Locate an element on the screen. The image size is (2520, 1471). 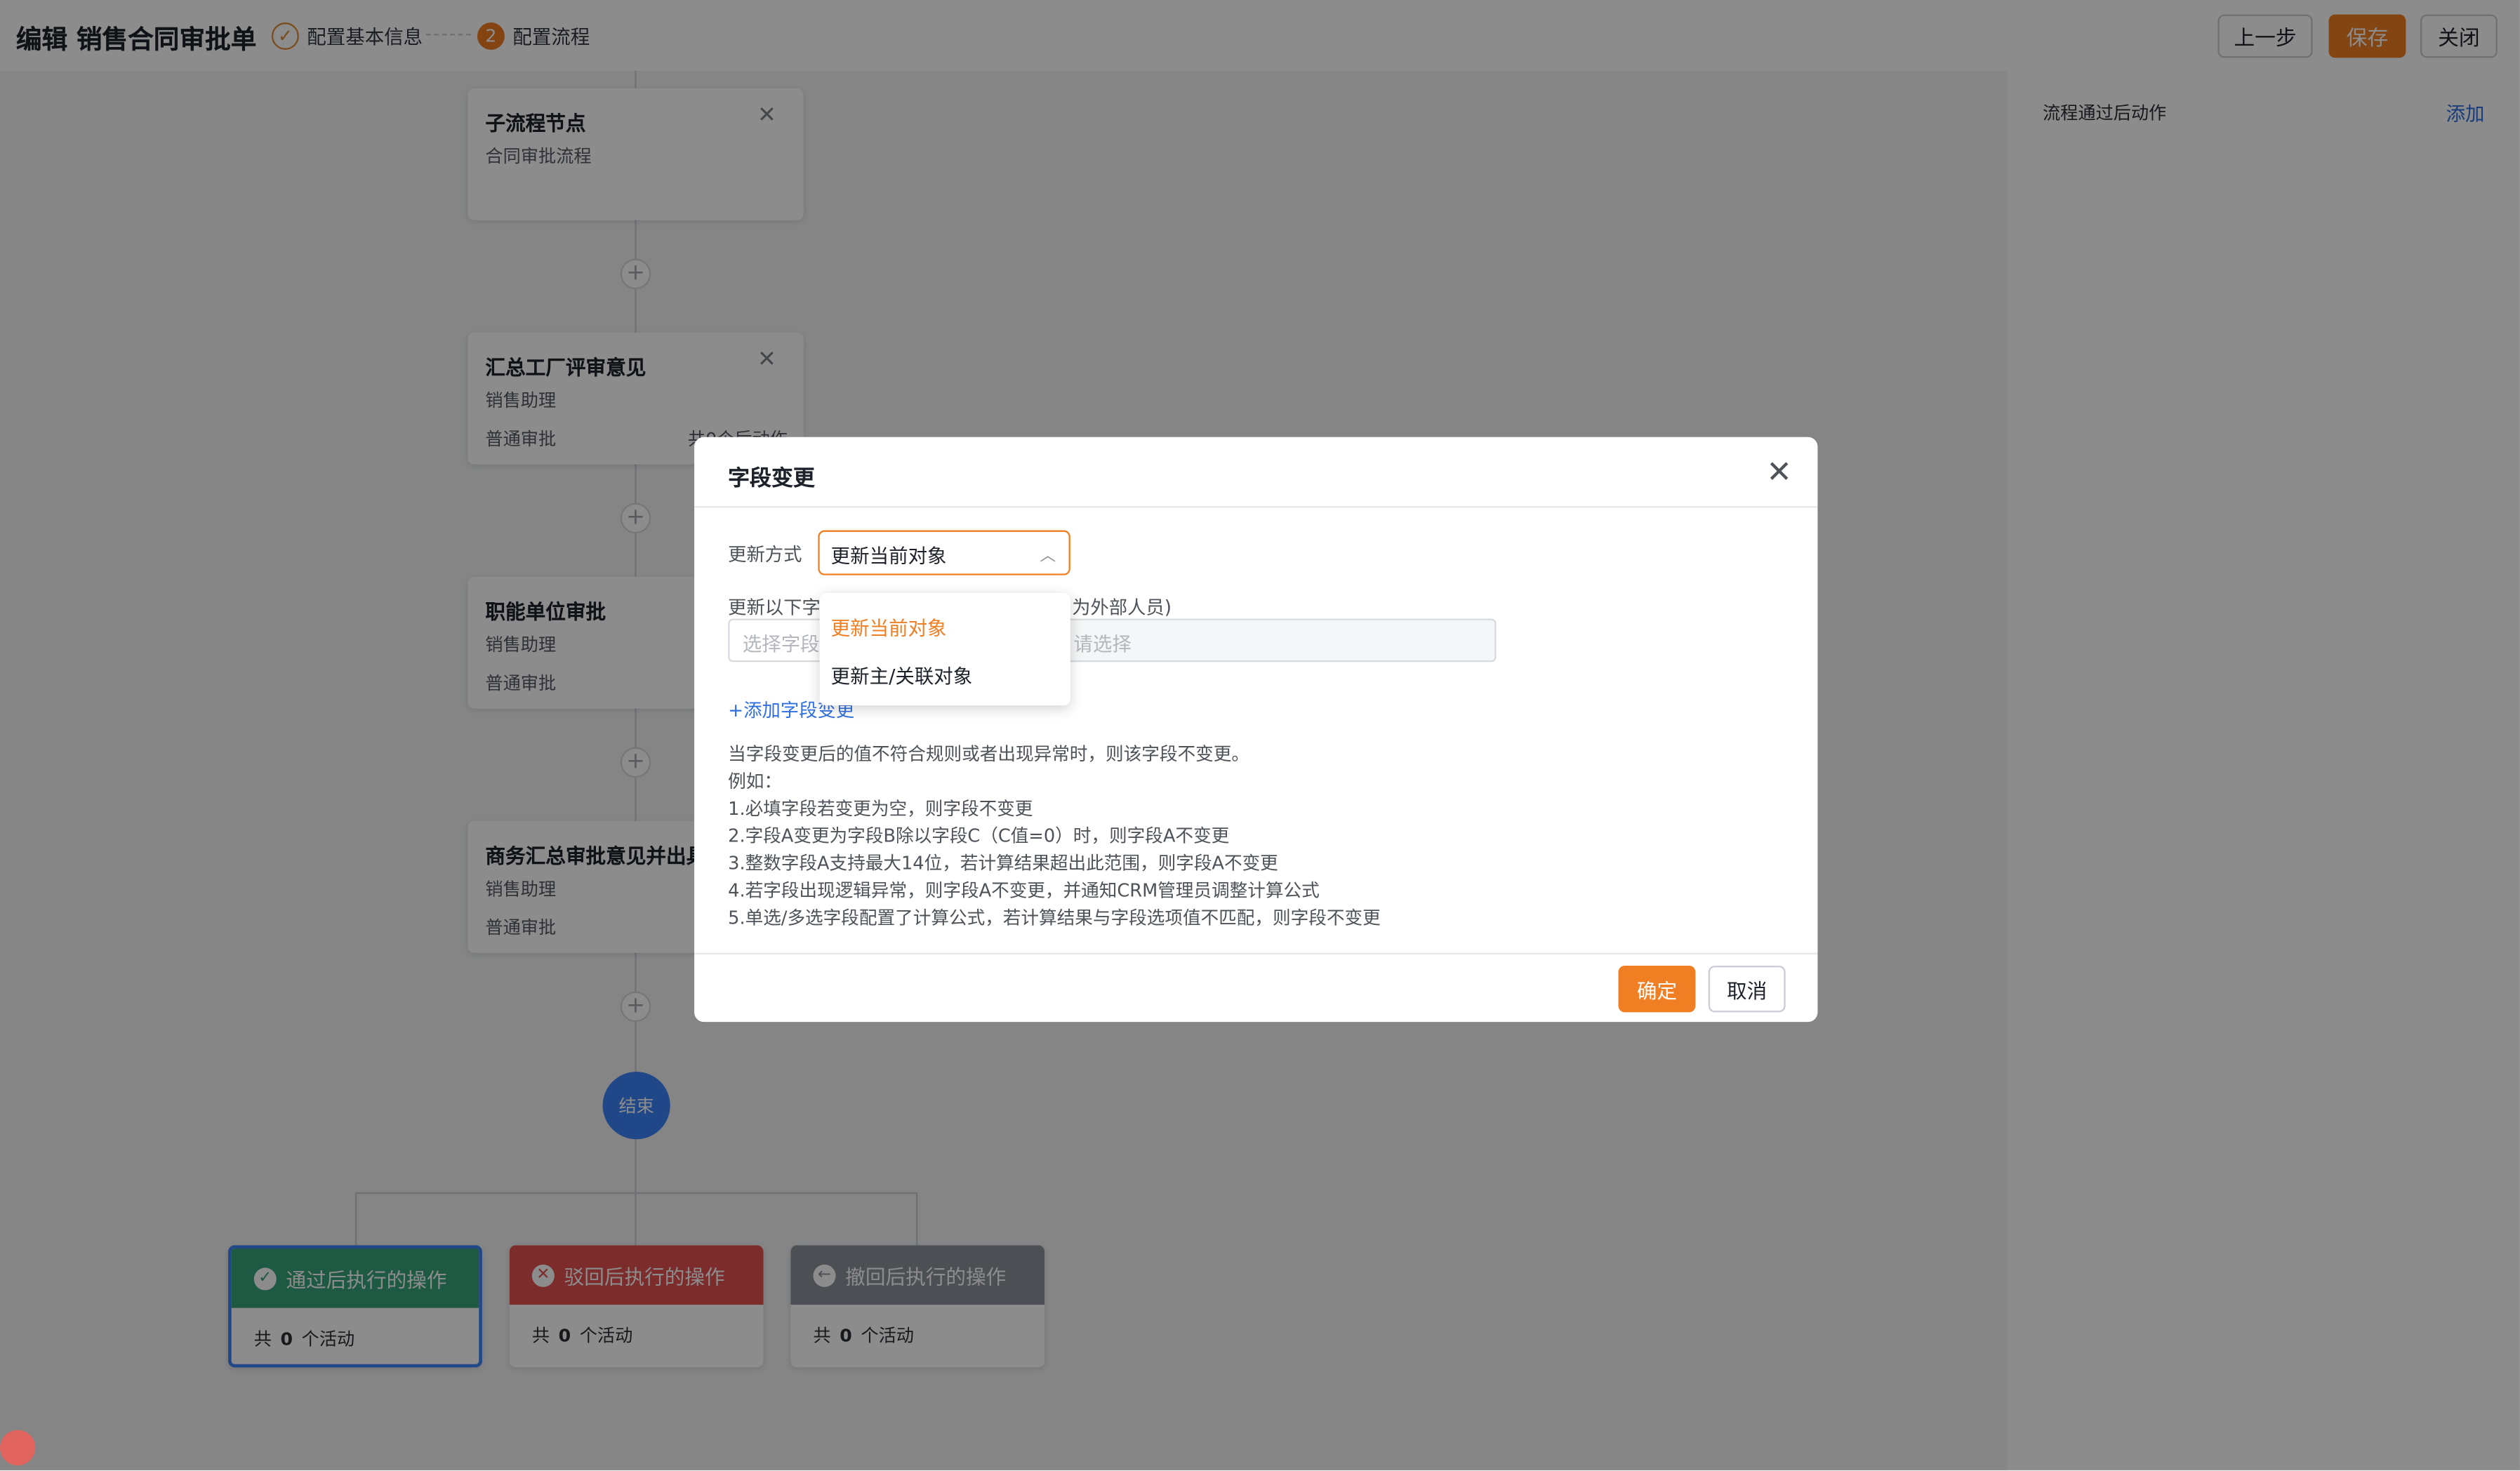
dropdown-option-related-object: 更新主/关联对象 is located at coordinates (902, 675).